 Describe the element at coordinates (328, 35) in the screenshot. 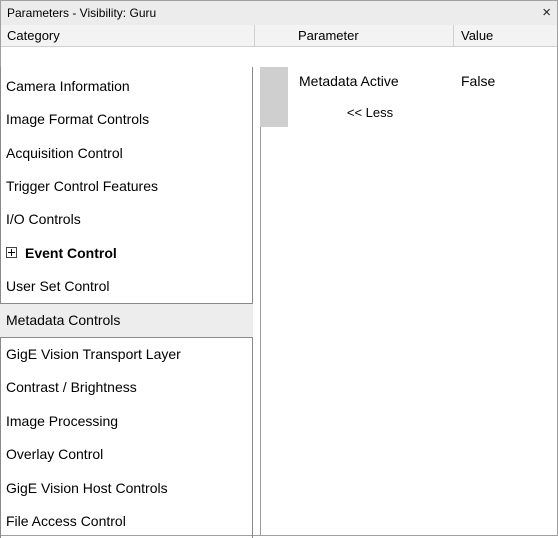

I see `parameter-header-label: Parameter` at that location.